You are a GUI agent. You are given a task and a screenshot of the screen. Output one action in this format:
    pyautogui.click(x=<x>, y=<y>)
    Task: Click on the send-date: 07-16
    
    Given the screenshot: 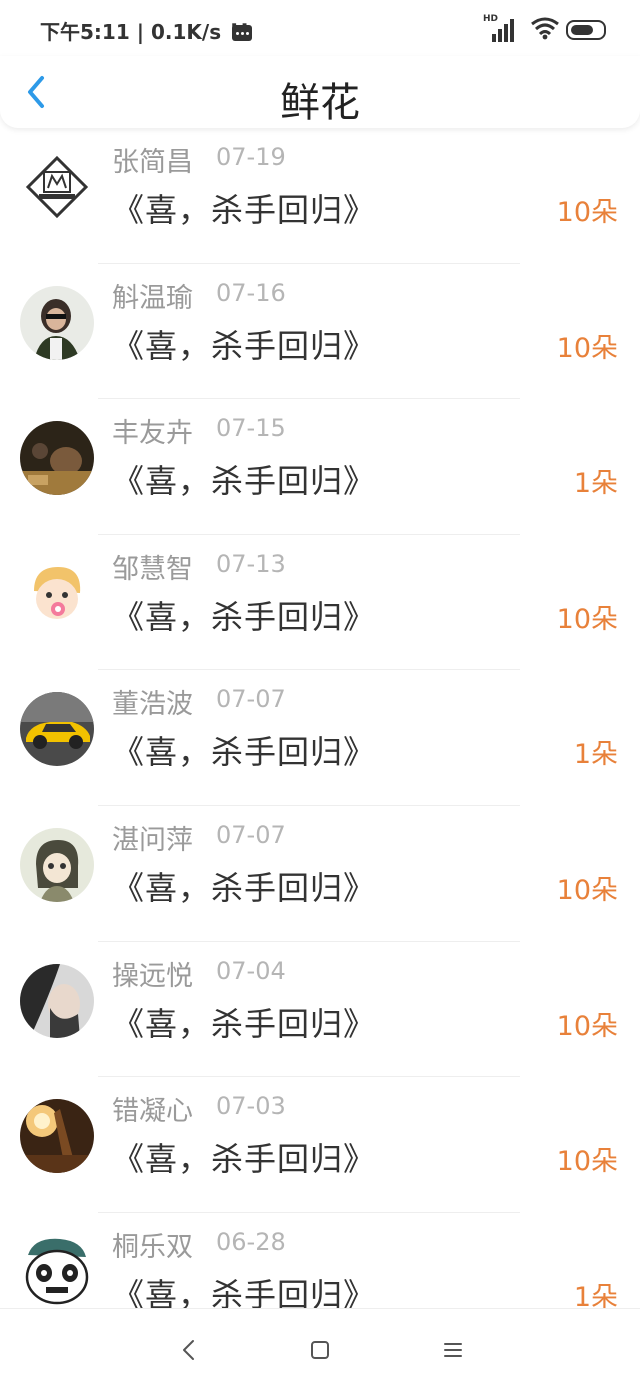 What is the action you would take?
    pyautogui.click(x=251, y=292)
    